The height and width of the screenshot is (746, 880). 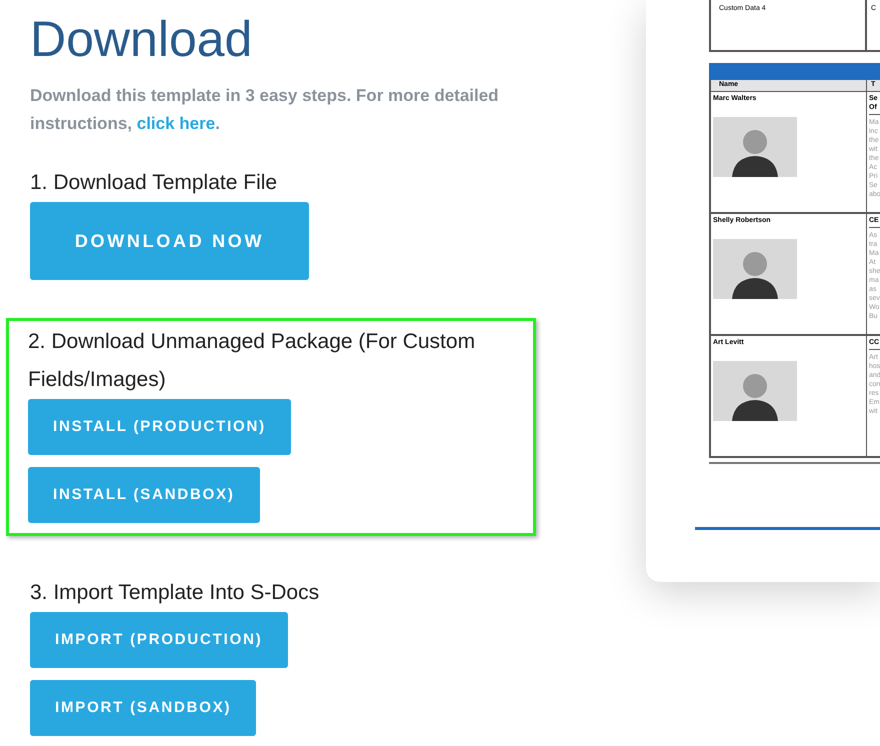 I want to click on step-title: 3. Import Template Into S-Docs, so click(x=175, y=593).